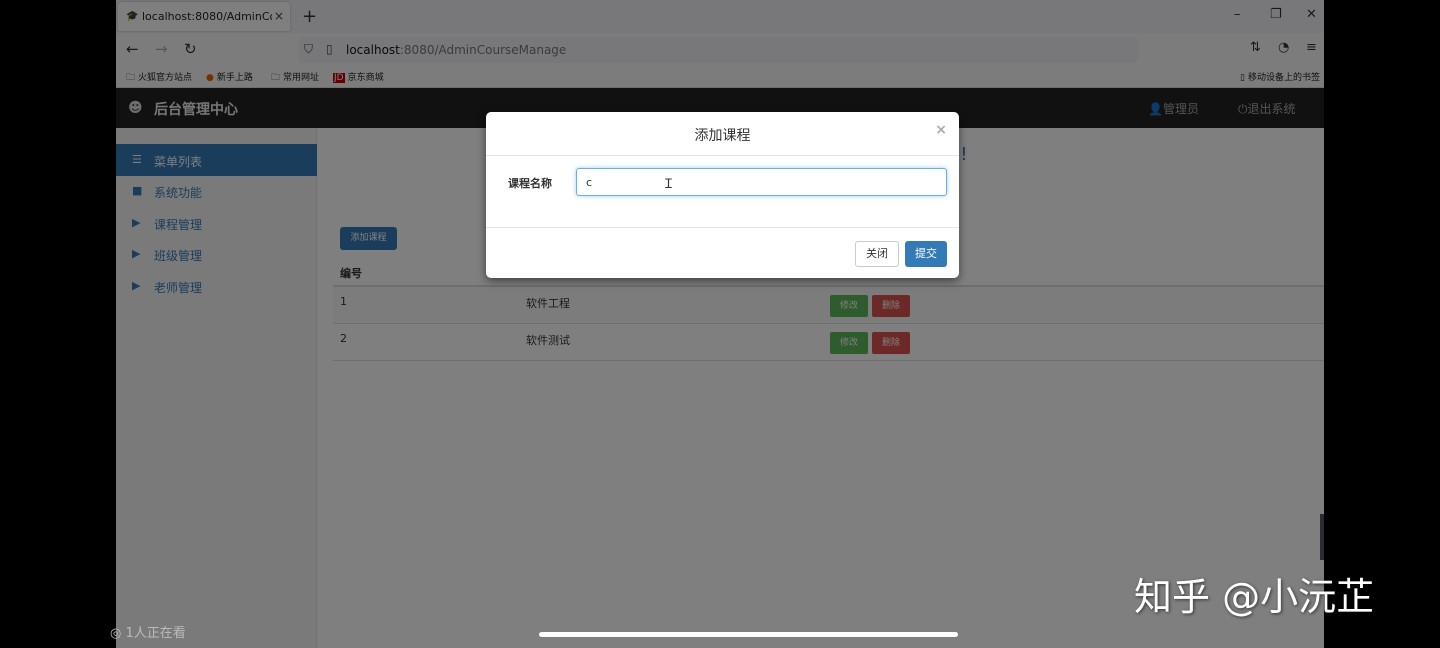 This screenshot has height=648, width=1440. I want to click on course-name-input, so click(761, 182).